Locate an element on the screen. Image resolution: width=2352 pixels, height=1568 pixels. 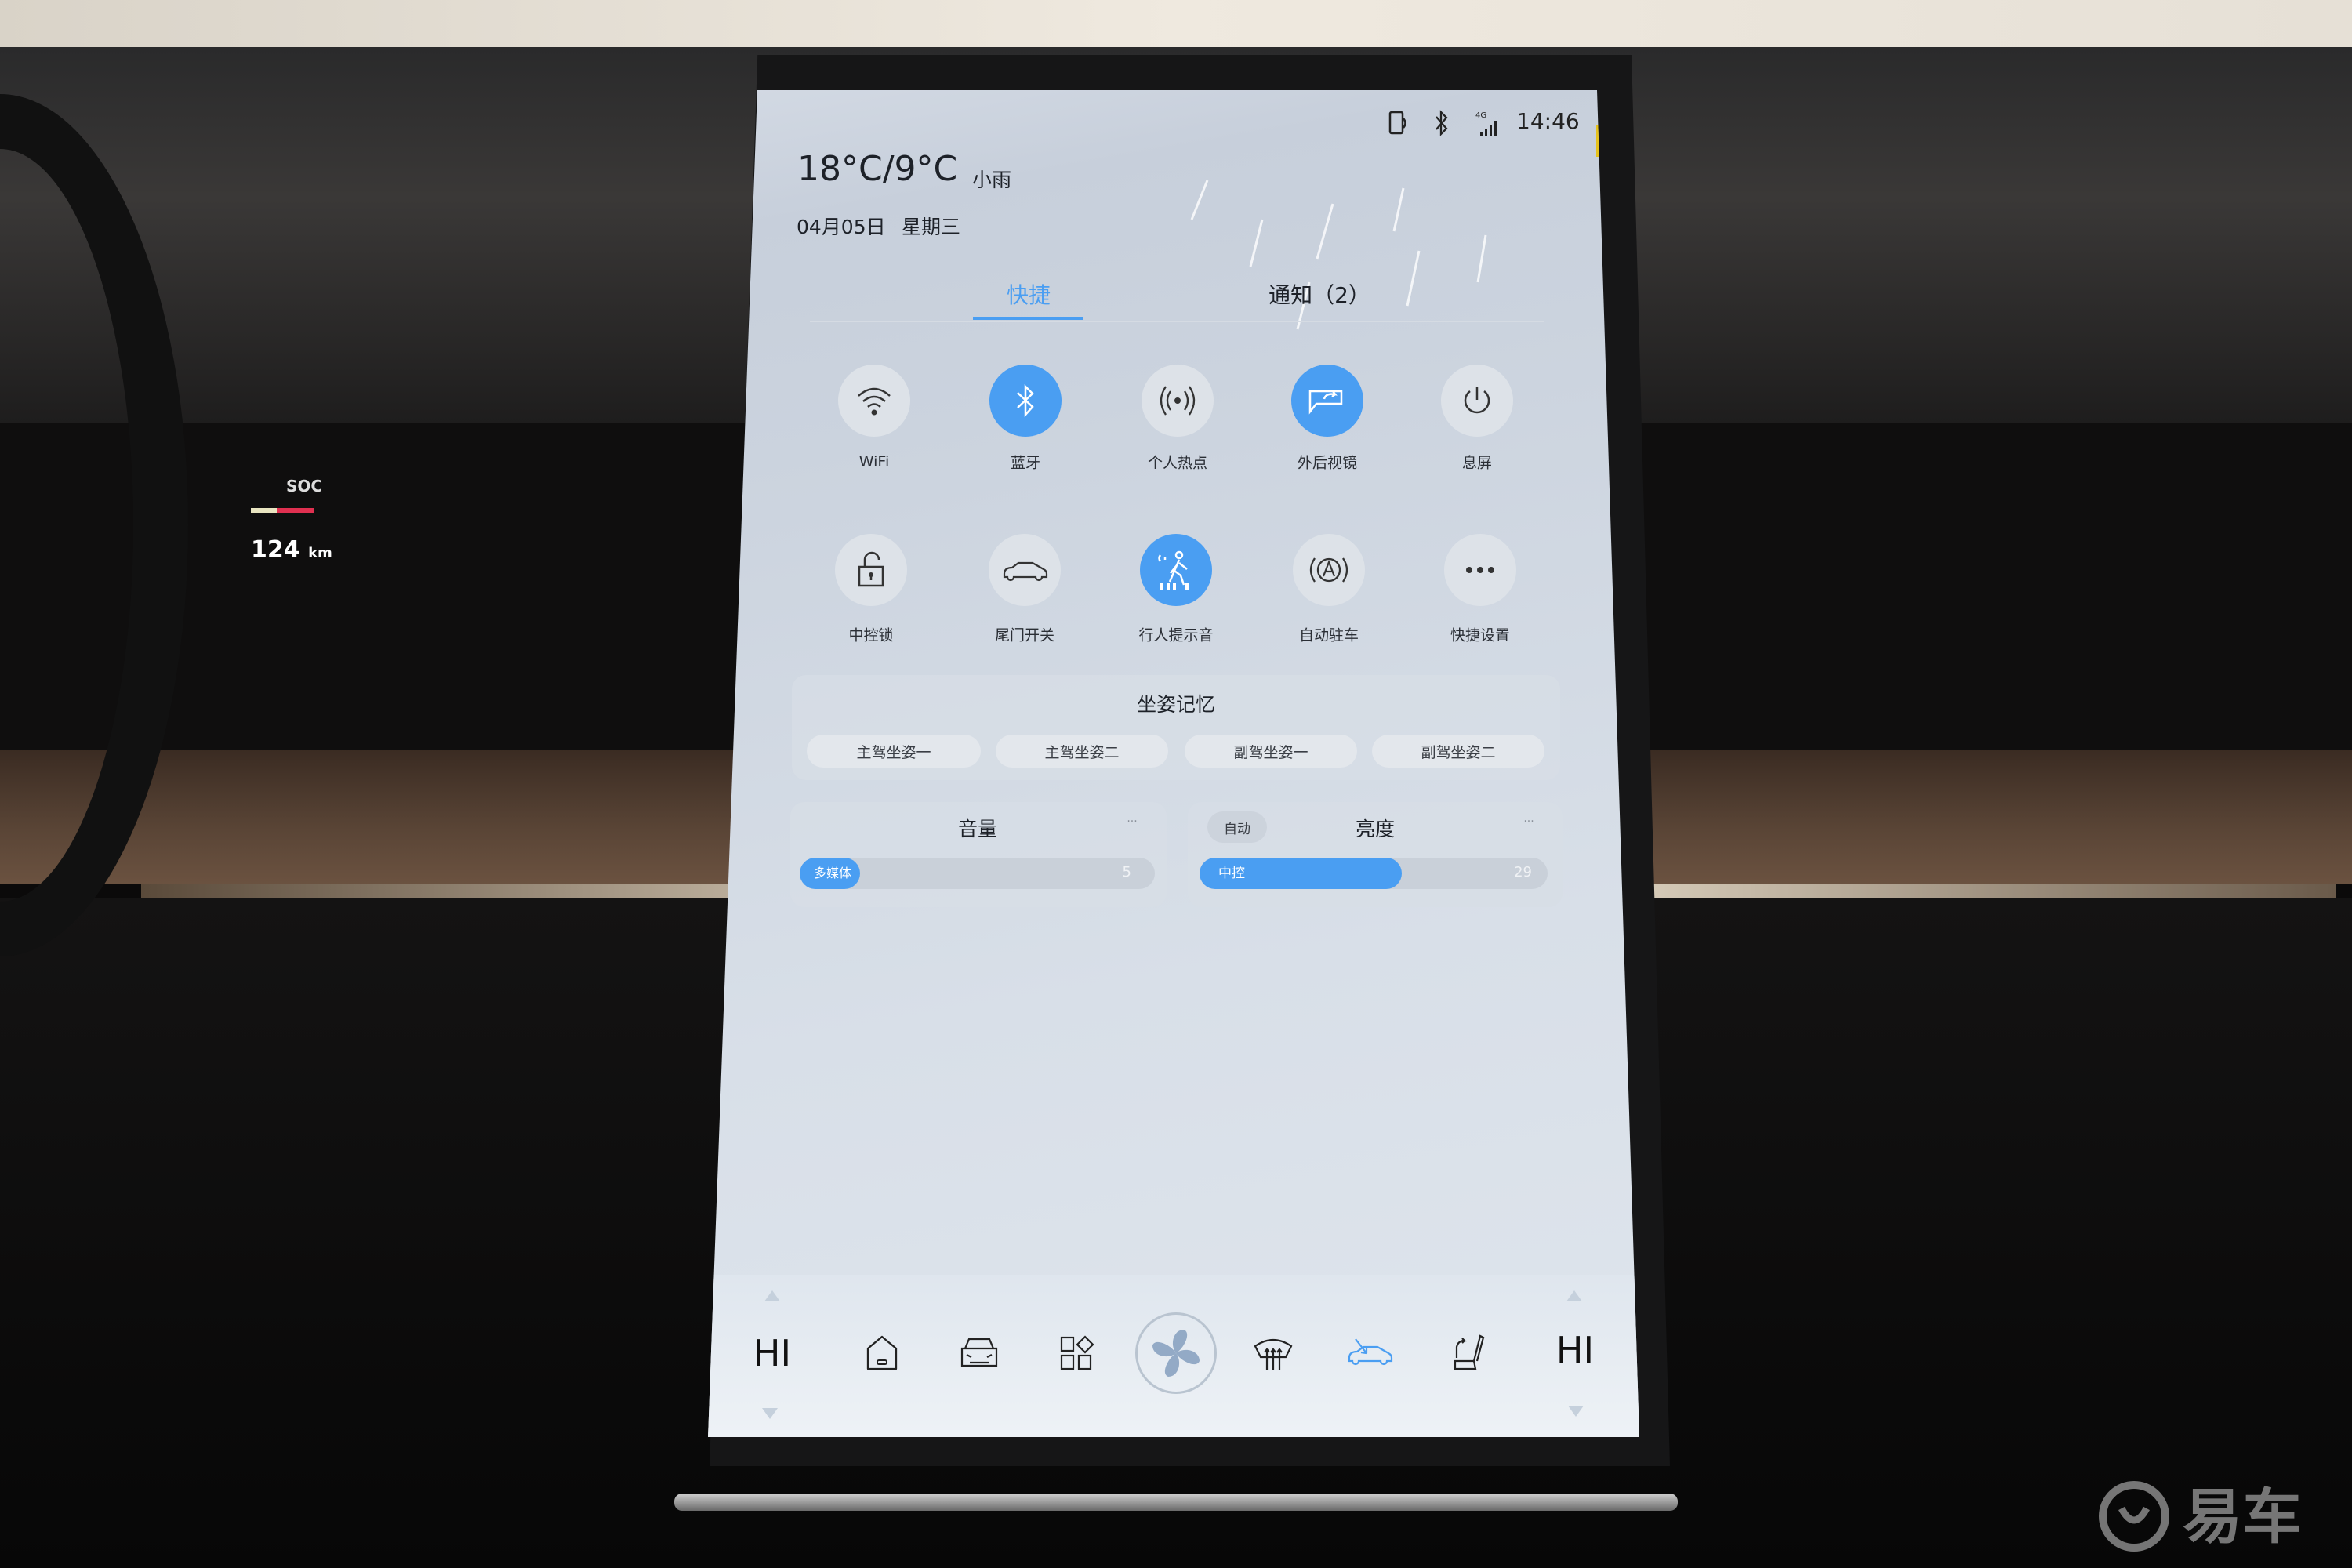
seat-memory-passenger-2: 副驾坐姿二 is located at coordinates (1458, 751).